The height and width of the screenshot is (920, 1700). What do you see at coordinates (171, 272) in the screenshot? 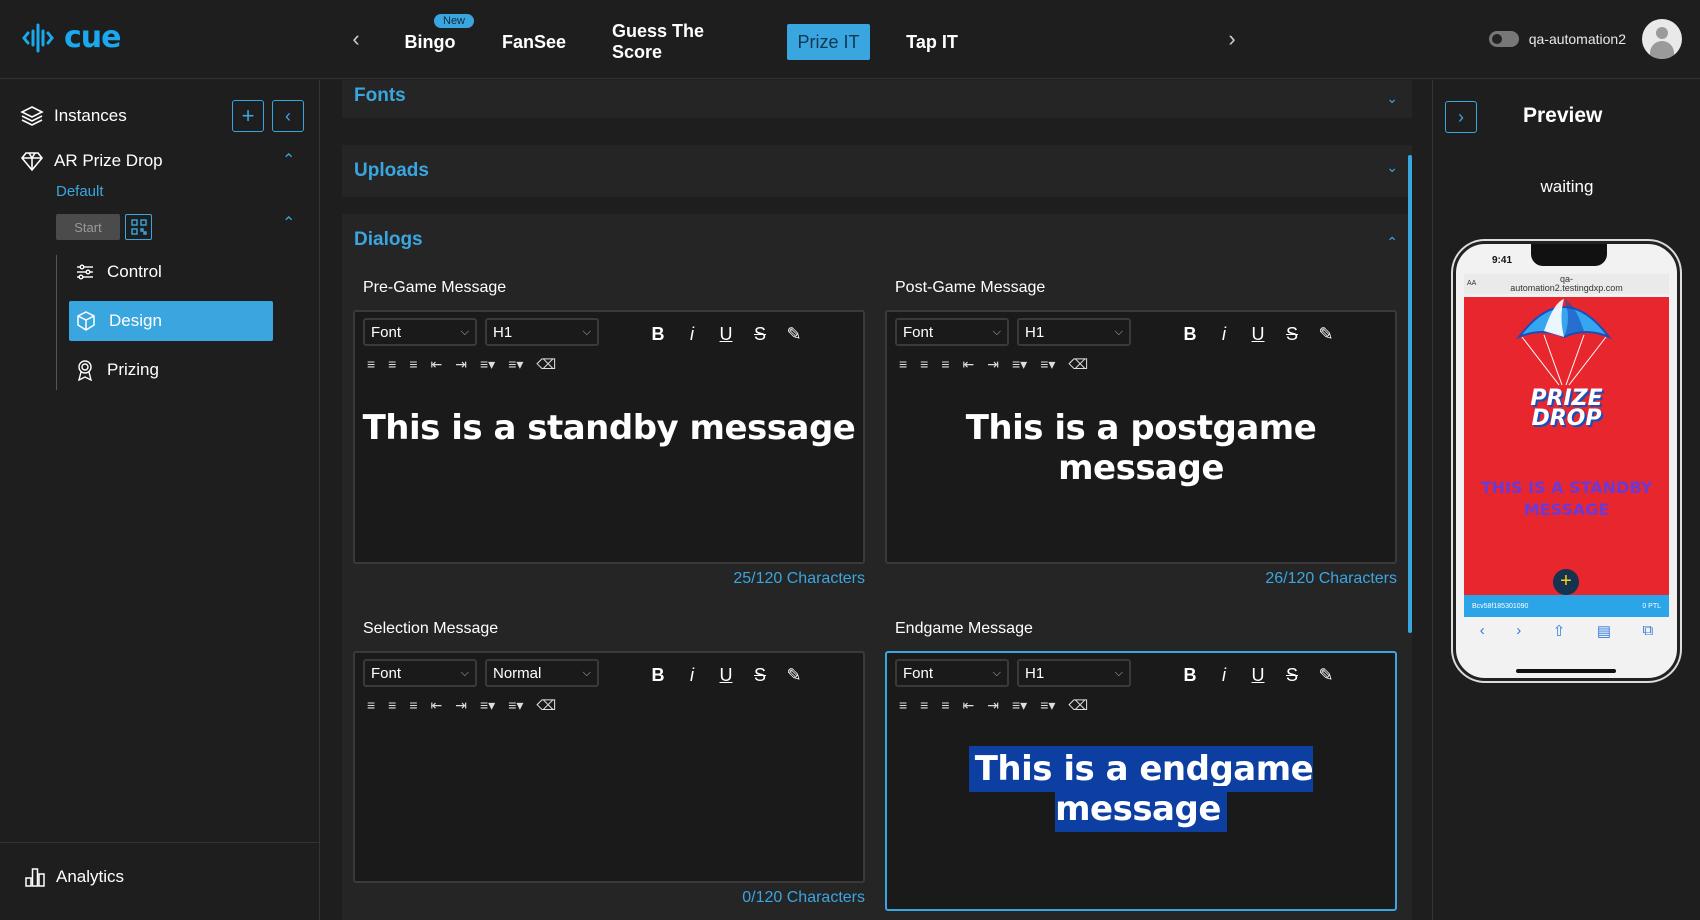
I see `sidebar-item-control: Control` at bounding box center [171, 272].